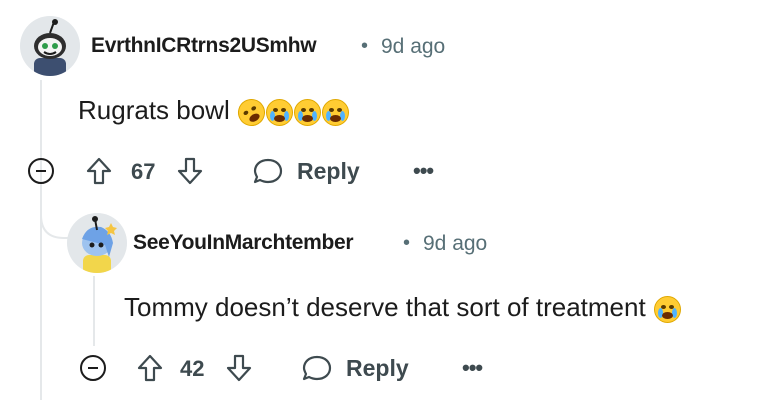 The image size is (777, 400). I want to click on thread-line-reply, so click(94, 311).